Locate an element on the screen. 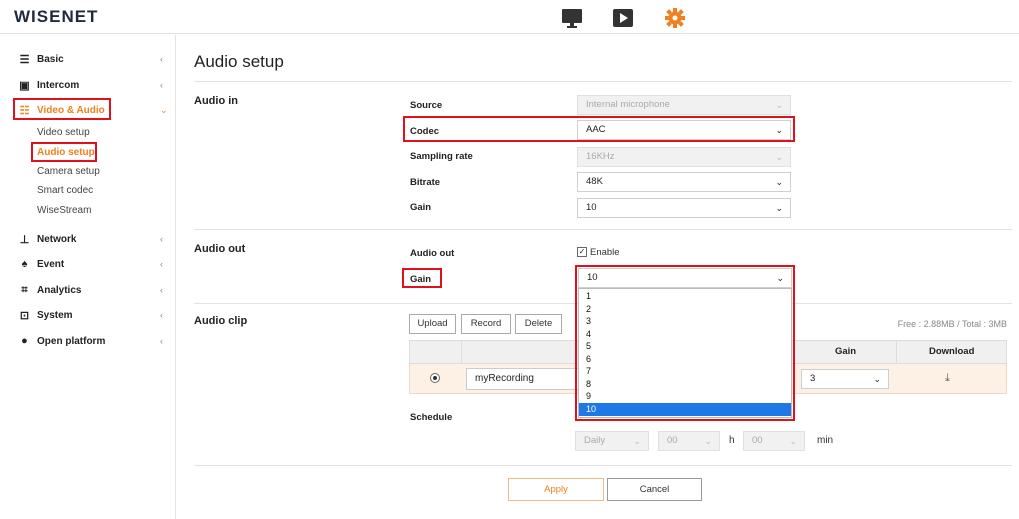  schedule-hour: 00 is located at coordinates (672, 440).